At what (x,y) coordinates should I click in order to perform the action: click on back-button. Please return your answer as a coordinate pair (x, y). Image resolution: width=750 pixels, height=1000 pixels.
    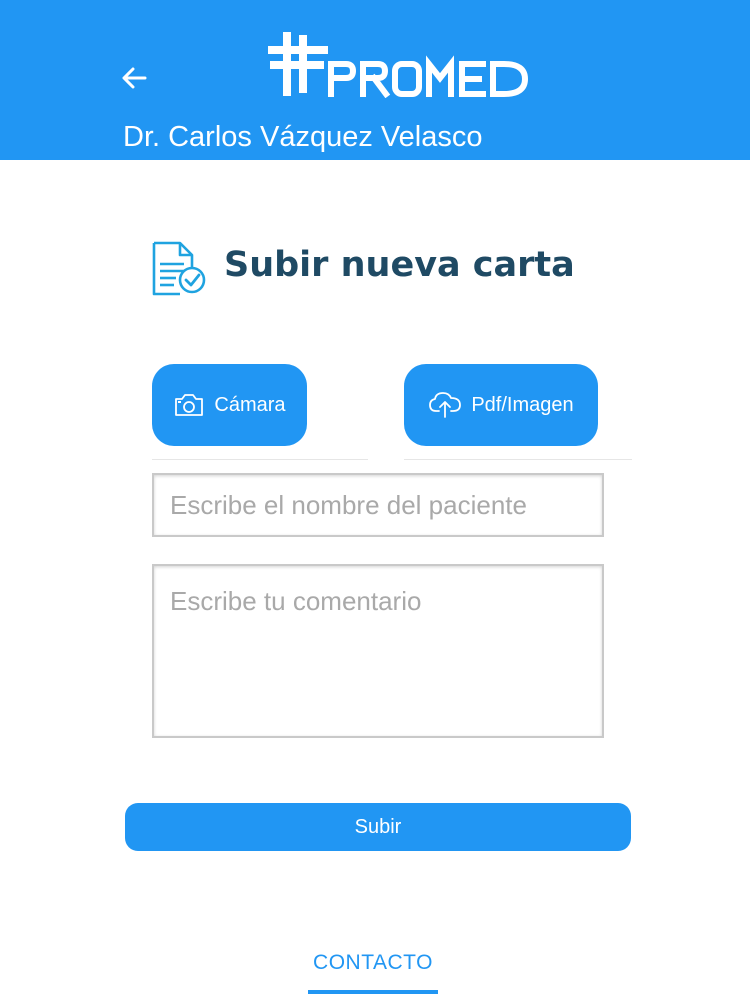
    Looking at the image, I should click on (134, 78).